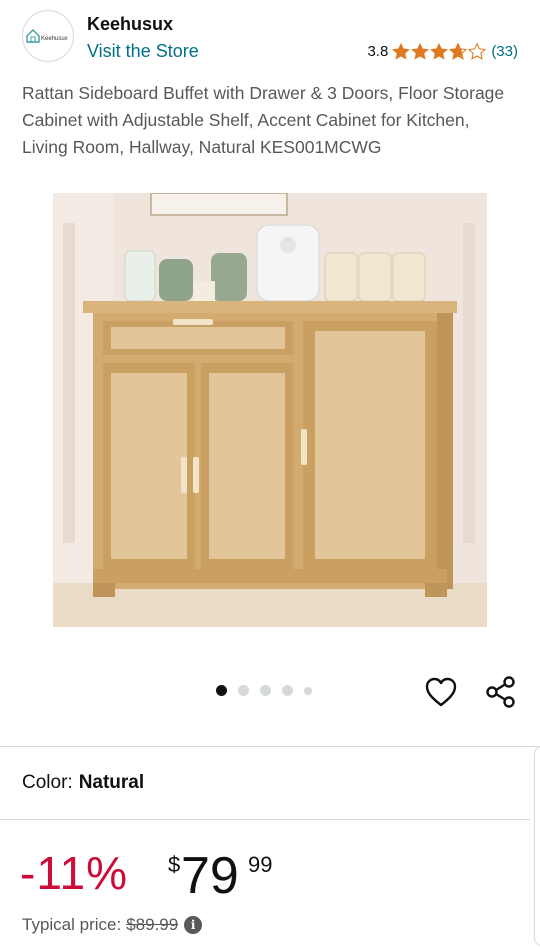 The width and height of the screenshot is (540, 947). I want to click on house-logo-icon: Keehusux, so click(47, 36).